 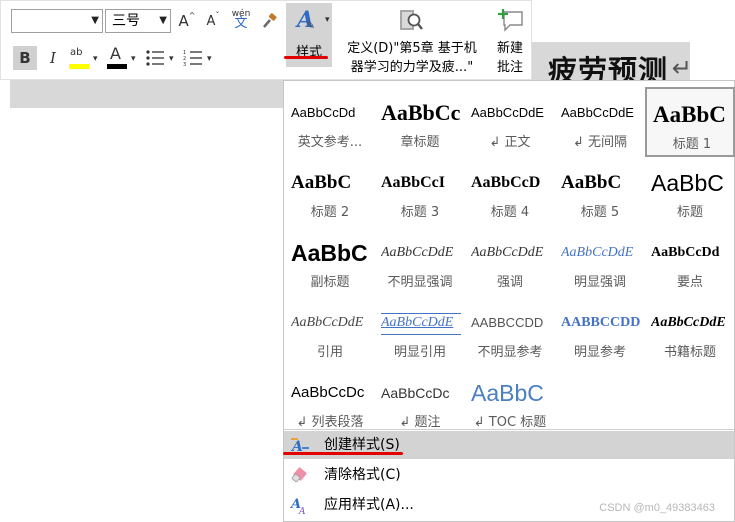 I want to click on italic-button: I, so click(x=53, y=58).